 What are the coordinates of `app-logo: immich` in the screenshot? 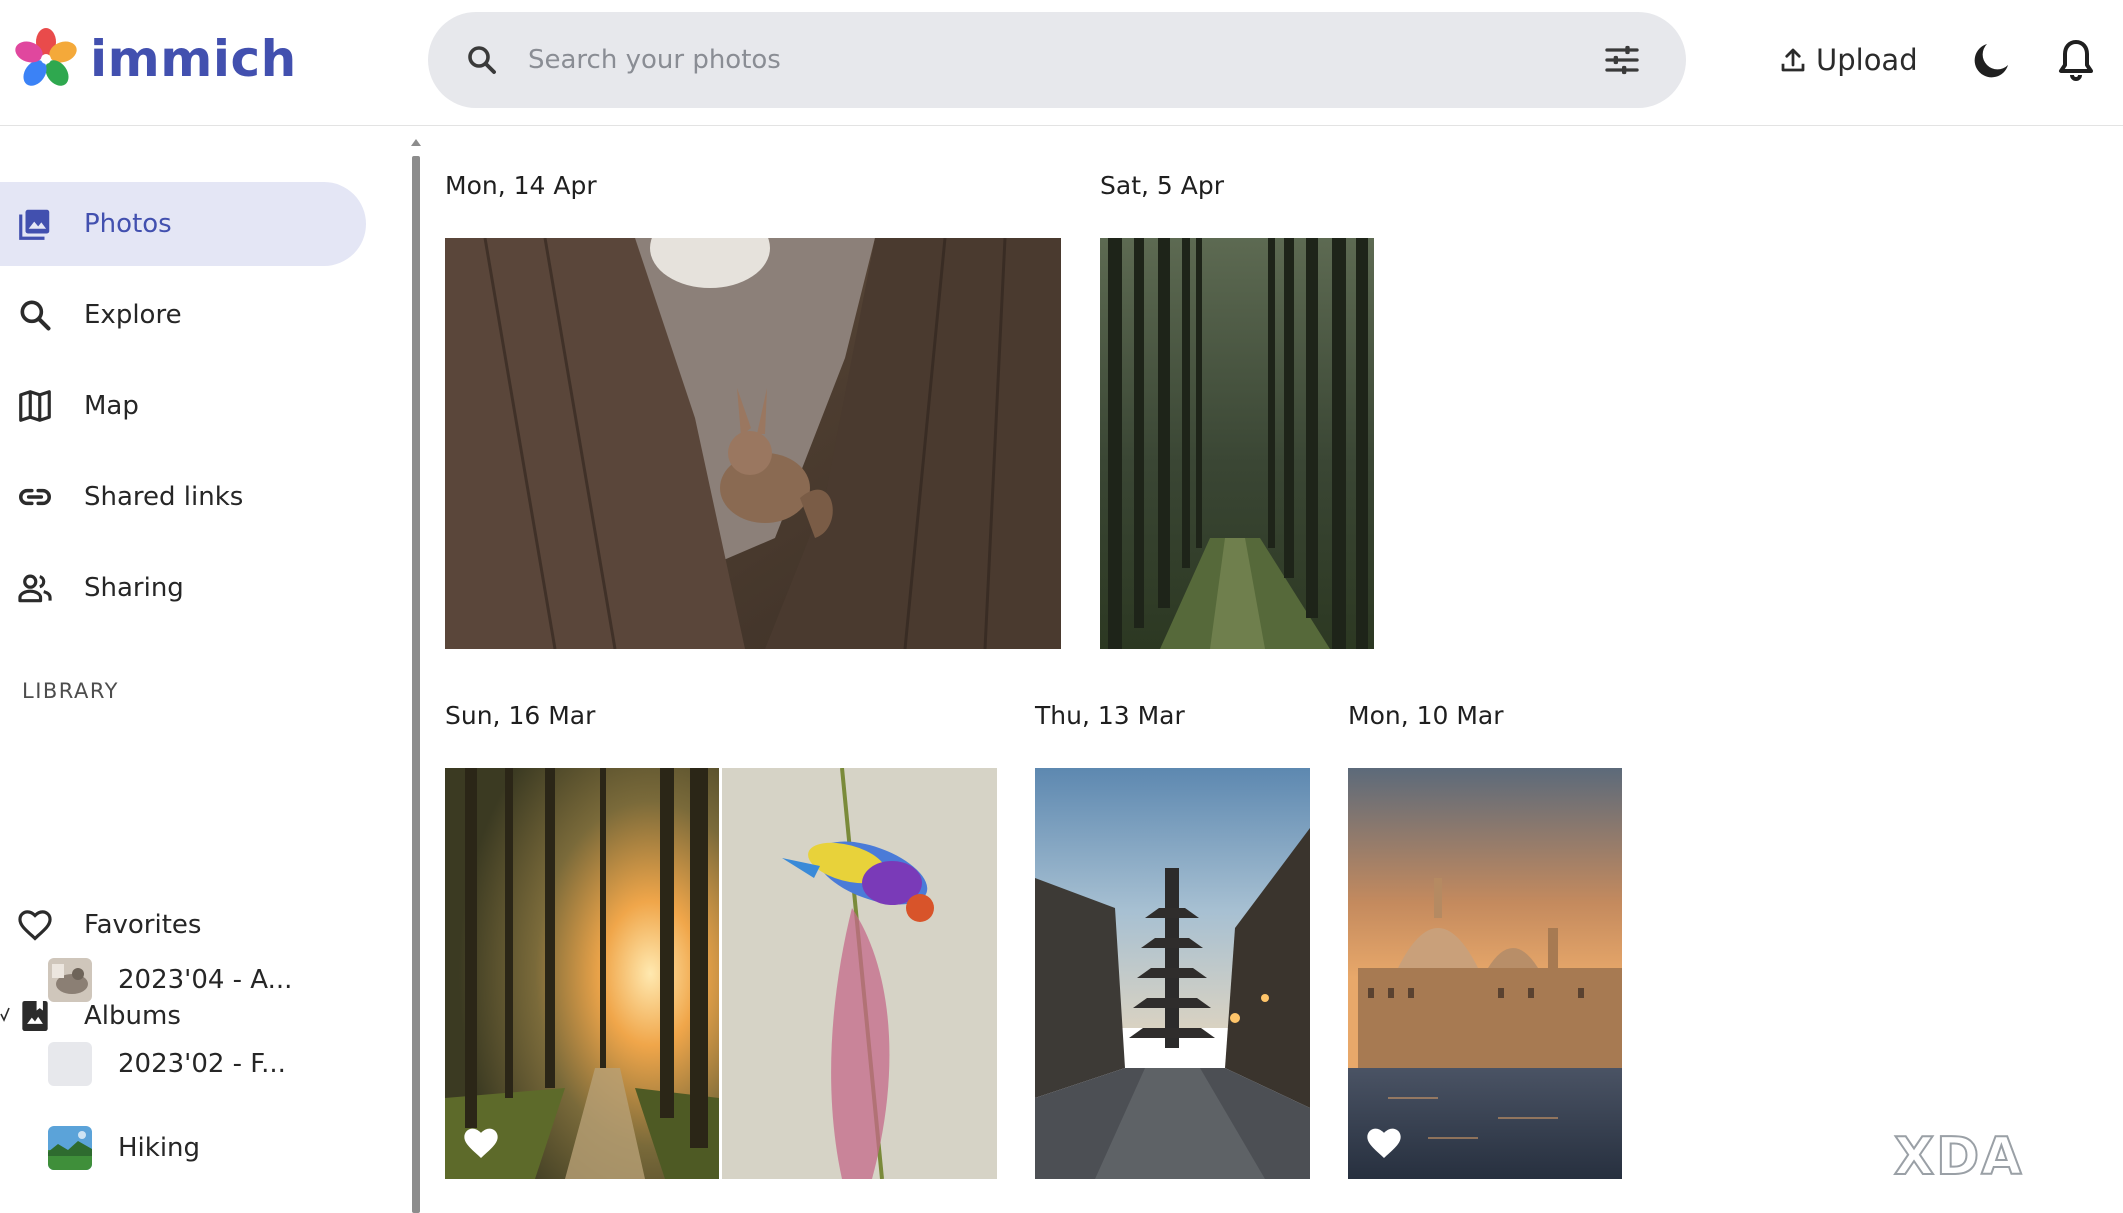 It's located at (155, 59).